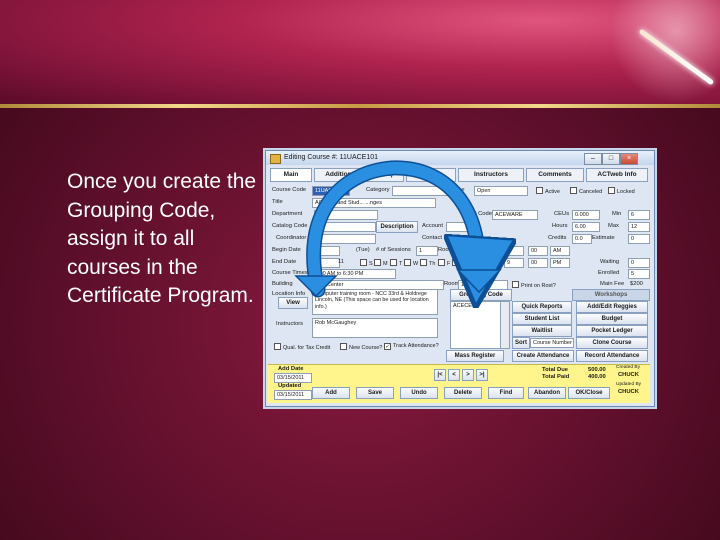  Describe the element at coordinates (316, 286) in the screenshot. I see `arrow-tail-head-icon` at that location.